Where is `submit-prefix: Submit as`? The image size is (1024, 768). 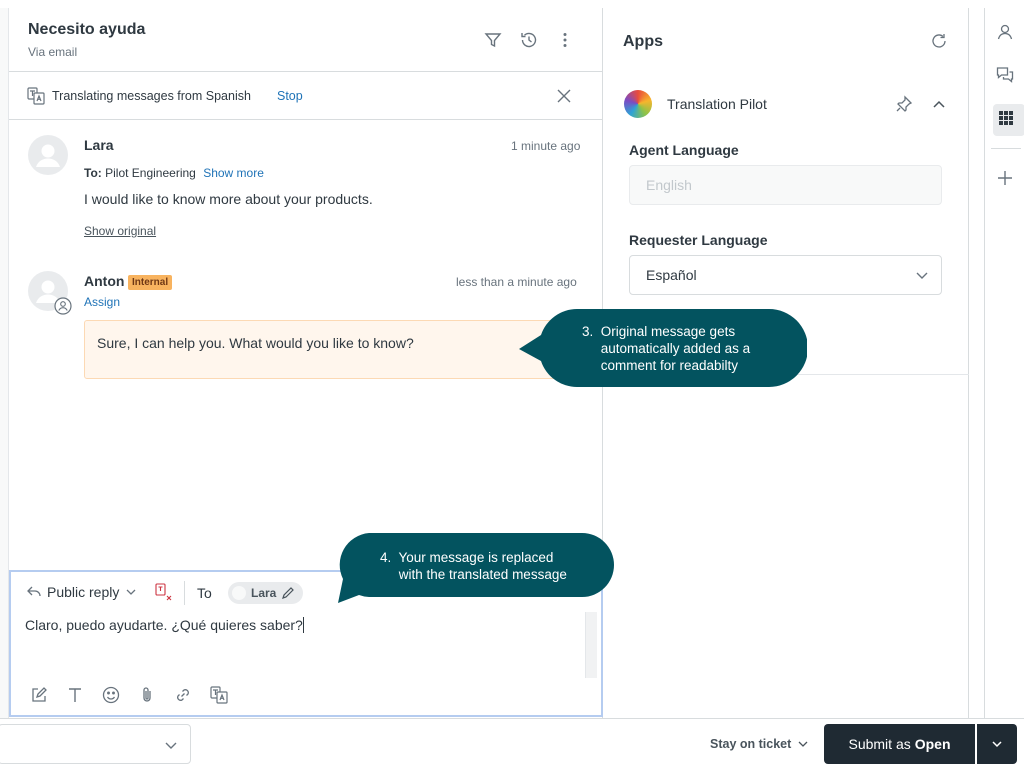 submit-prefix: Submit as is located at coordinates (879, 744).